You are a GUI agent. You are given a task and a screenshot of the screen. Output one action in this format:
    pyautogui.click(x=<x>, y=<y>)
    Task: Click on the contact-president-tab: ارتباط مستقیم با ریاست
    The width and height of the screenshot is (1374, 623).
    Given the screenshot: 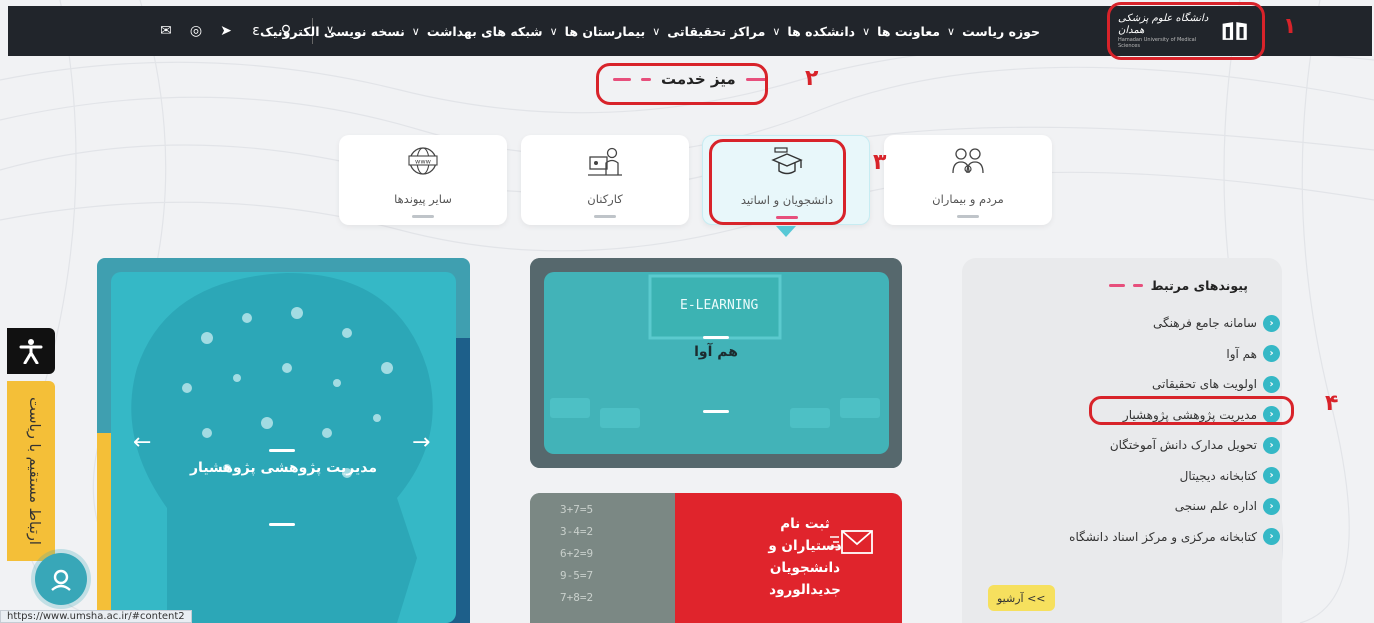 What is the action you would take?
    pyautogui.click(x=31, y=471)
    